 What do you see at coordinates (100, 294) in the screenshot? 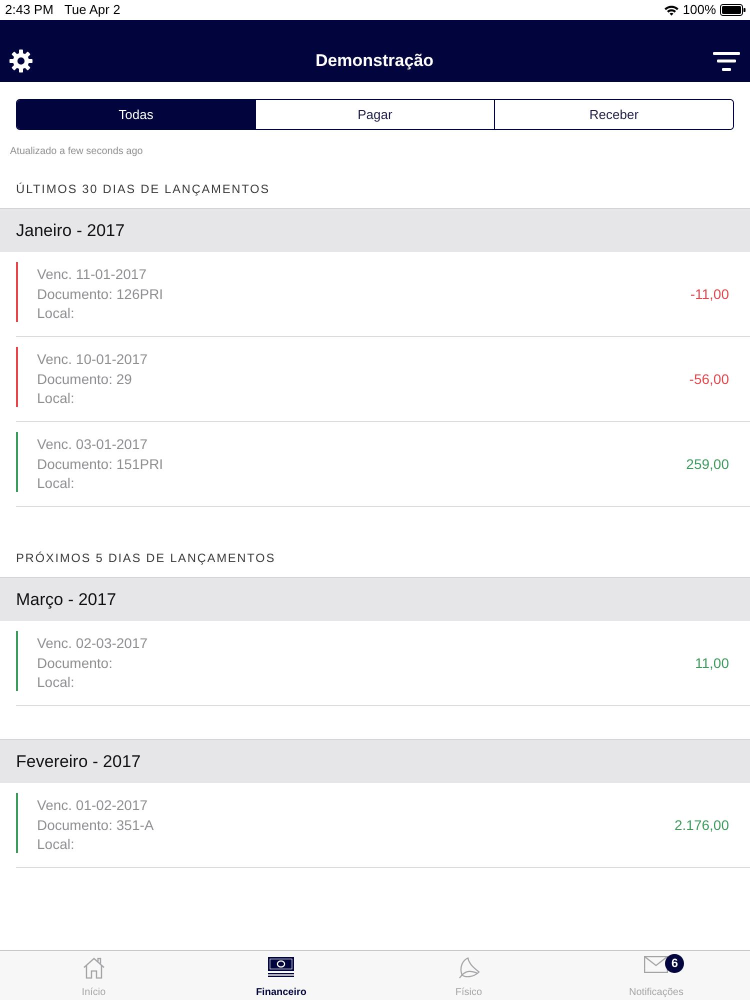
I see `document-label: Documento: 126PRI` at bounding box center [100, 294].